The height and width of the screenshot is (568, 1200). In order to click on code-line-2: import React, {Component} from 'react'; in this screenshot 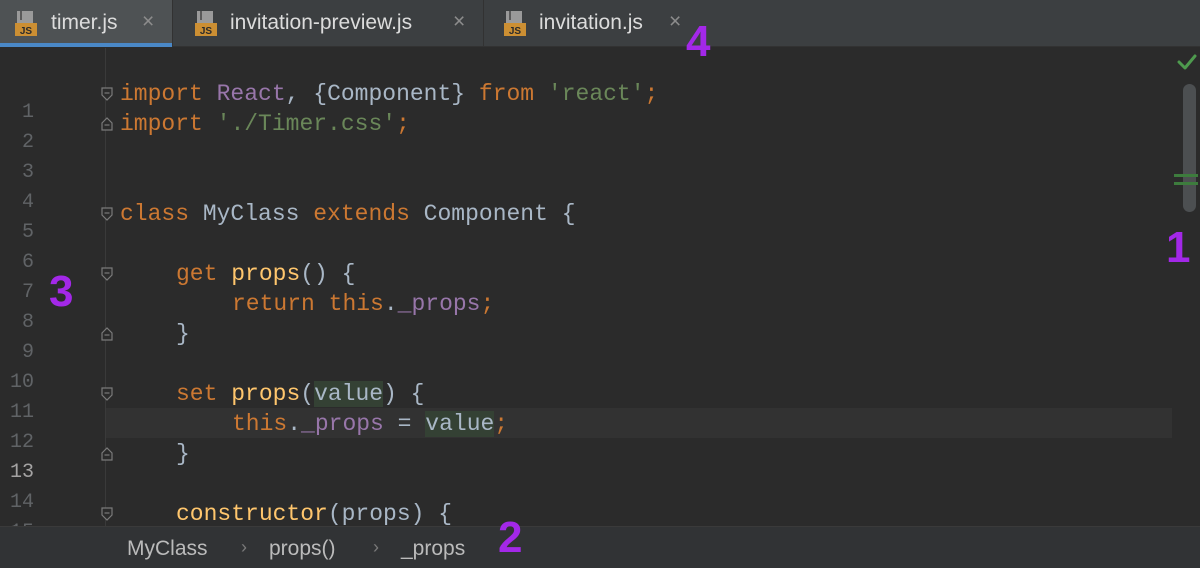, I will do `click(389, 94)`.